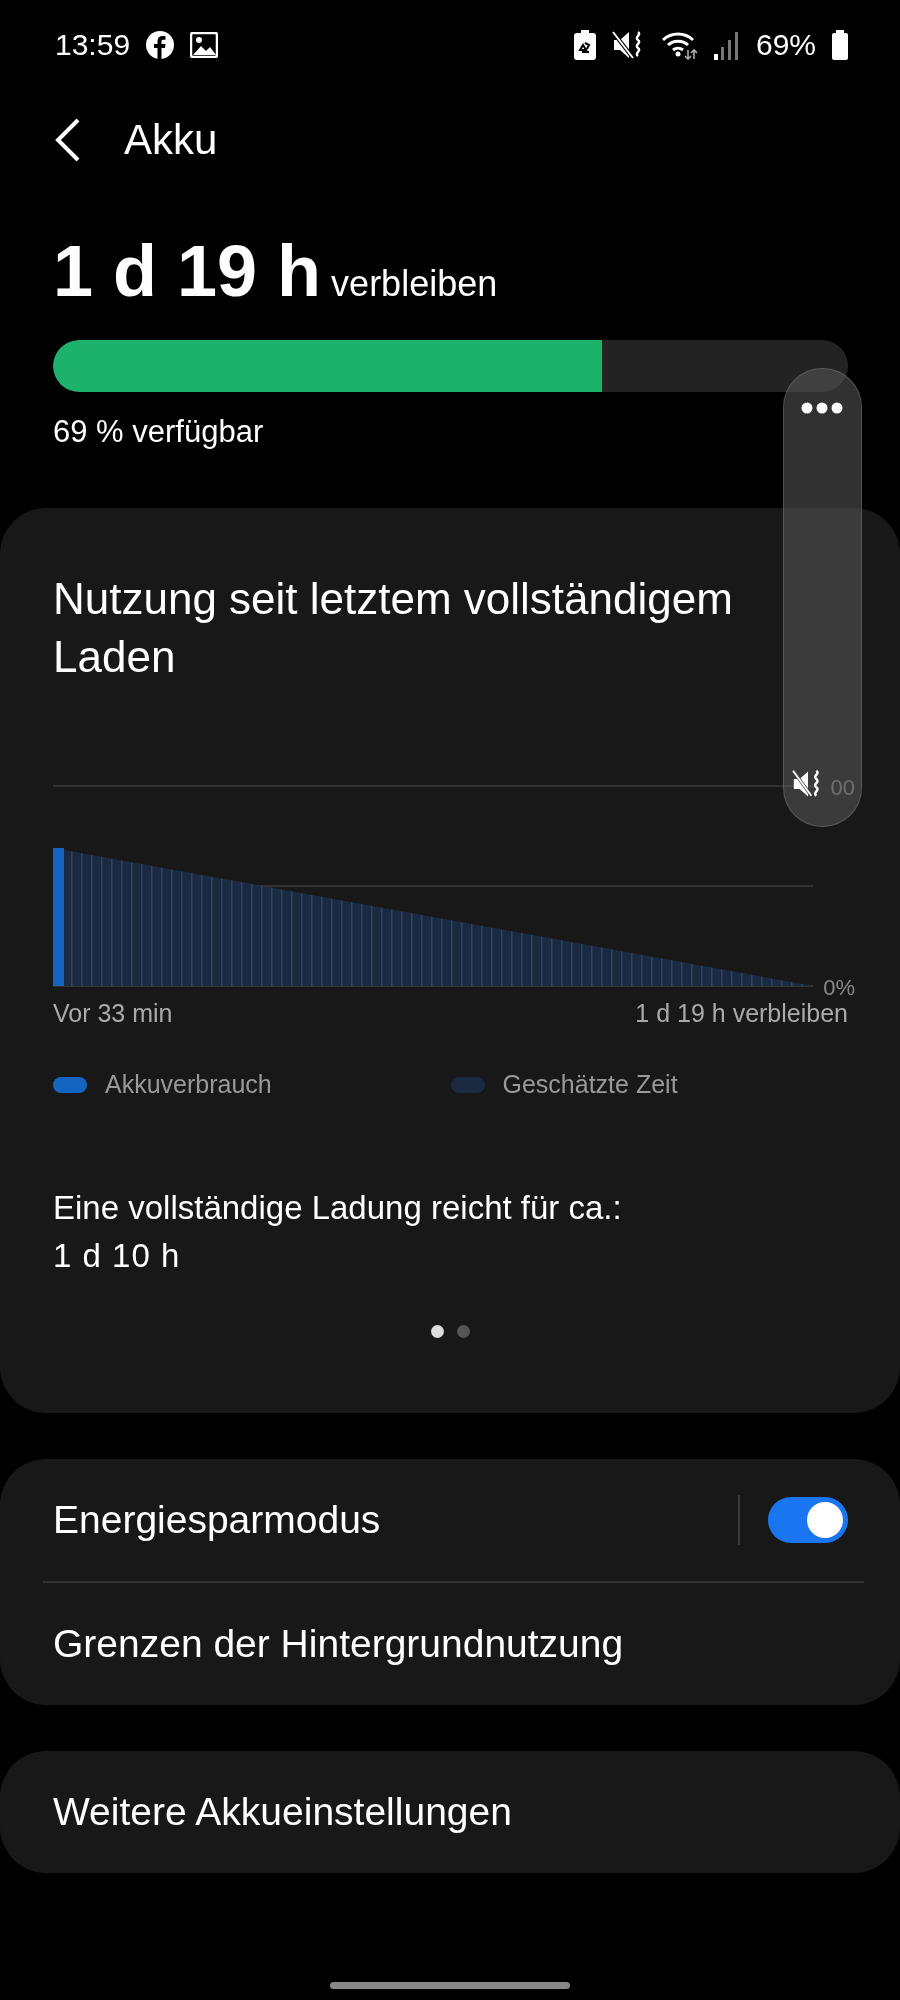 This screenshot has width=900, height=2000. What do you see at coordinates (117, 1256) in the screenshot?
I see `full-charge-value: 1 d 10 h` at bounding box center [117, 1256].